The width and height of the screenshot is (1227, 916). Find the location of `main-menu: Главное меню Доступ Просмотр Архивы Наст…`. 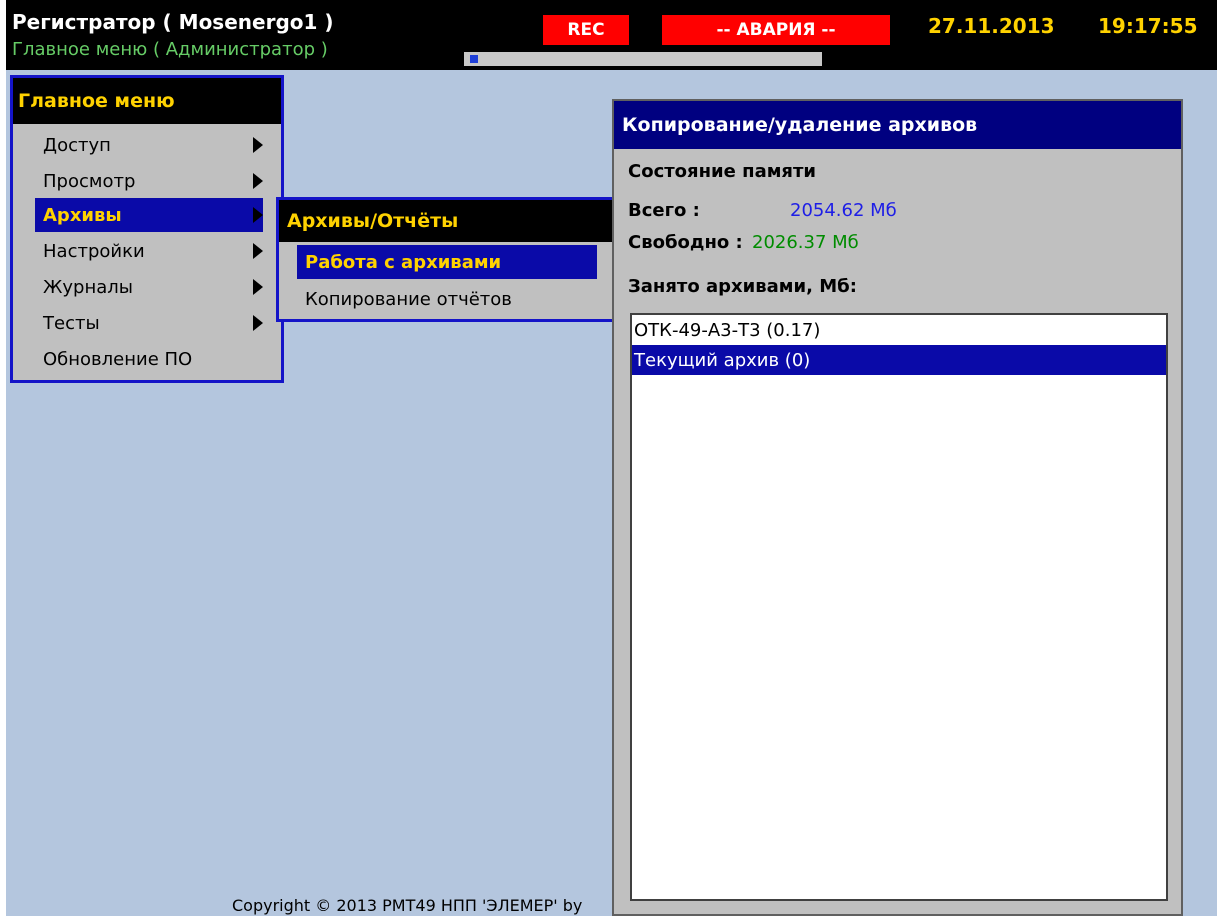

main-menu: Главное меню Доступ Просмотр Архивы Наст… is located at coordinates (147, 229).